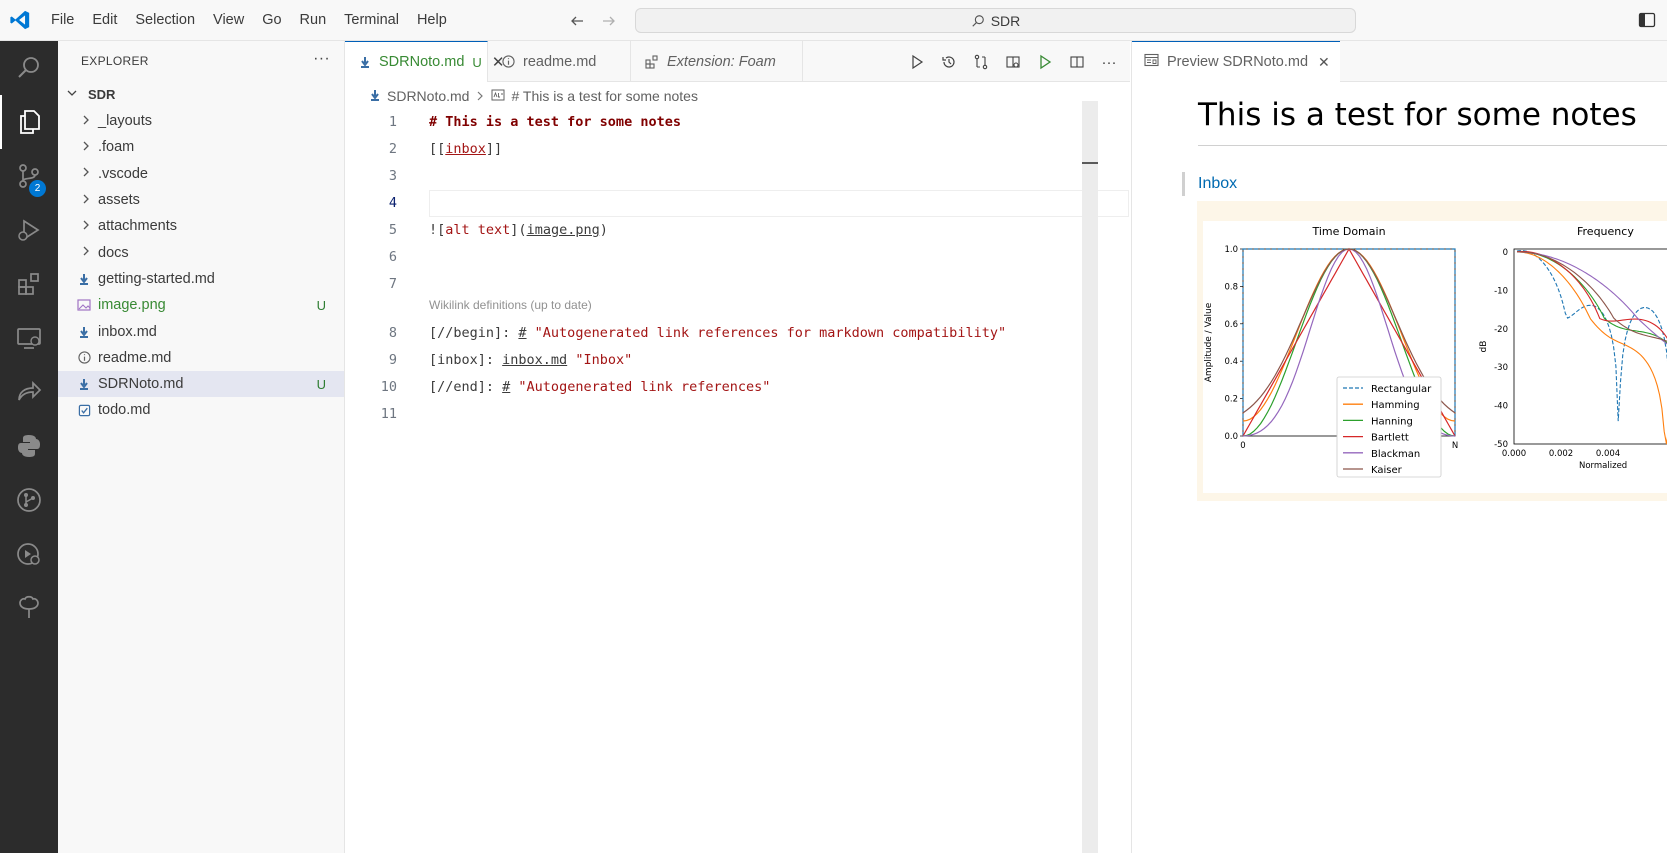 Image resolution: width=1667 pixels, height=853 pixels. What do you see at coordinates (737, 257) in the screenshot?
I see `code-line: 6` at bounding box center [737, 257].